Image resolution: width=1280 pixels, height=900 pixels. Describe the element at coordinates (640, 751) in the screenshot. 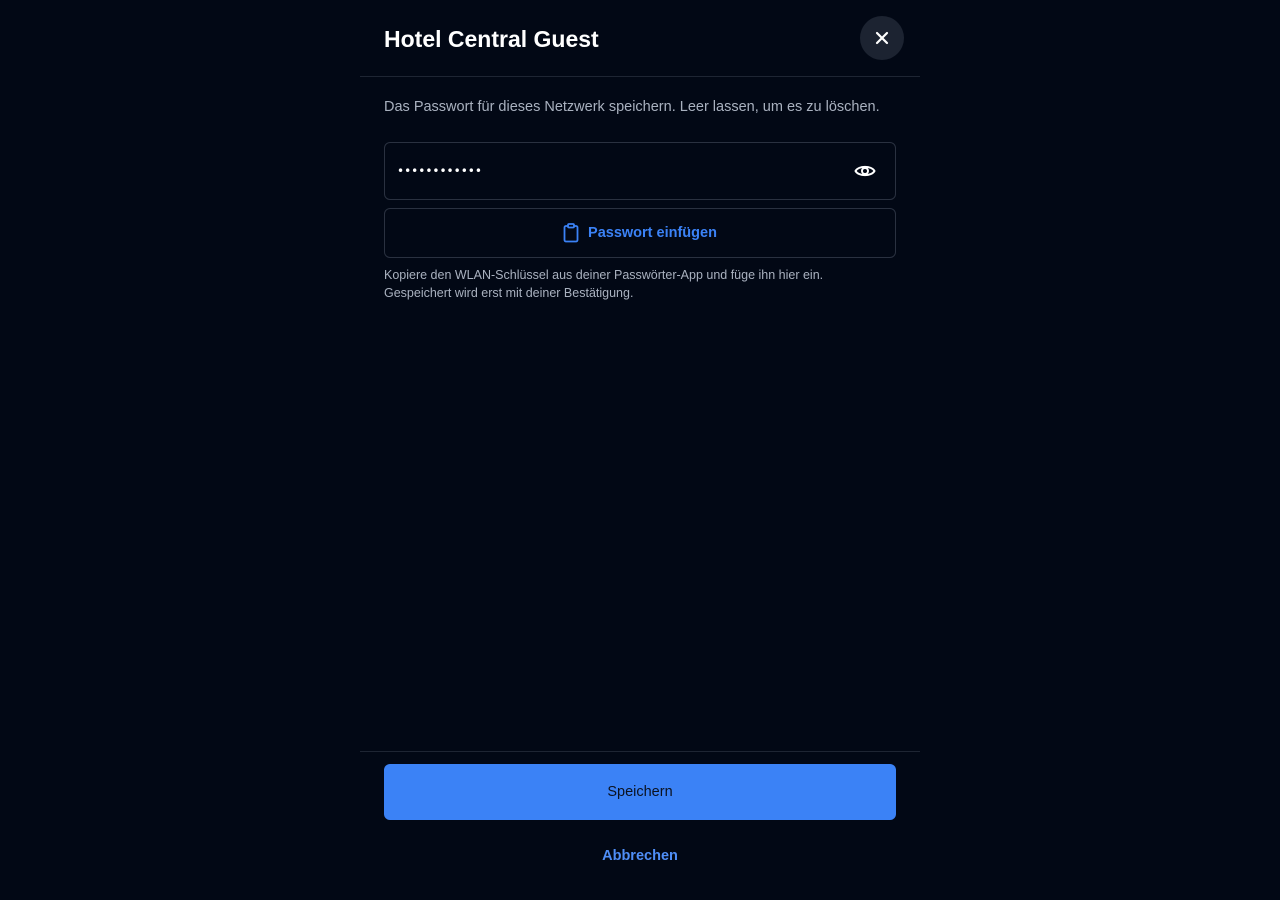

I see `footer-divider` at that location.